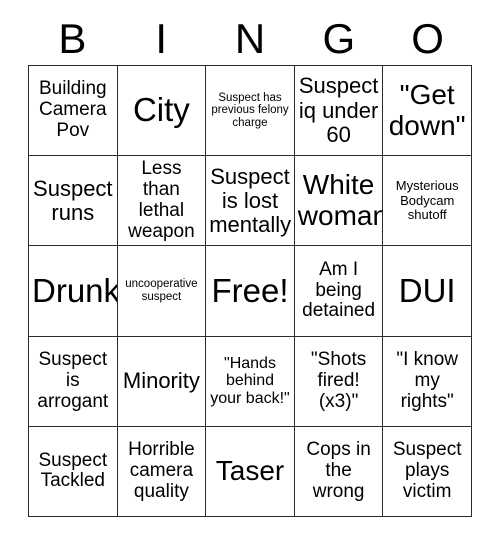 This screenshot has height=544, width=500. I want to click on bingo-cell-label: Free!, so click(250, 290).